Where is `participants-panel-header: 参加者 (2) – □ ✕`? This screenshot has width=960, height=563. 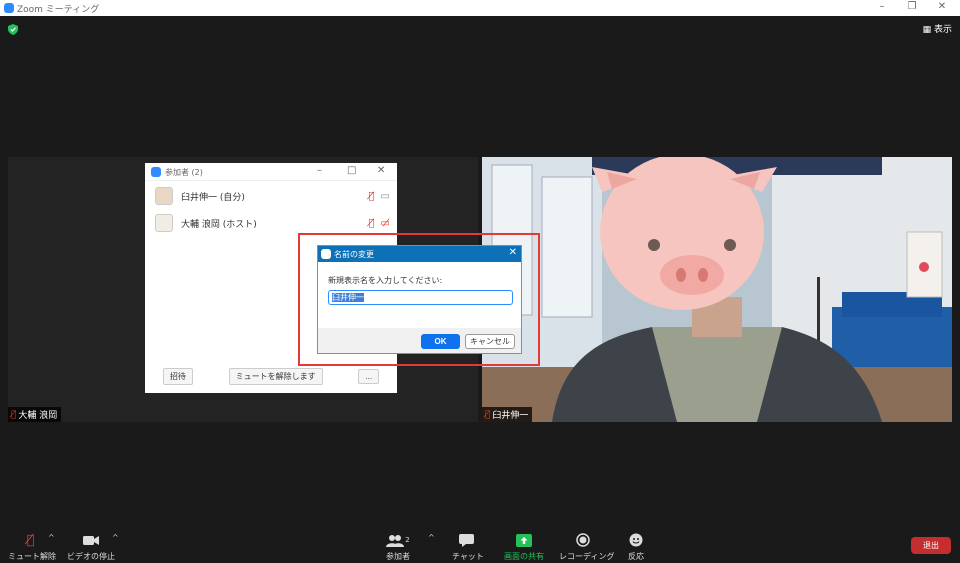 participants-panel-header: 参加者 (2) – □ ✕ is located at coordinates (271, 172).